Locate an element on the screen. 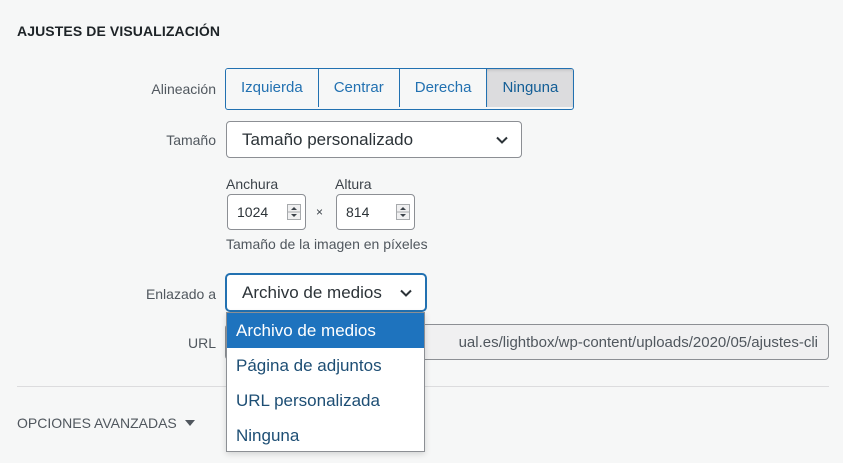  alignment-button-group: Izquierda Centrar Derecha Ninguna is located at coordinates (400, 89).